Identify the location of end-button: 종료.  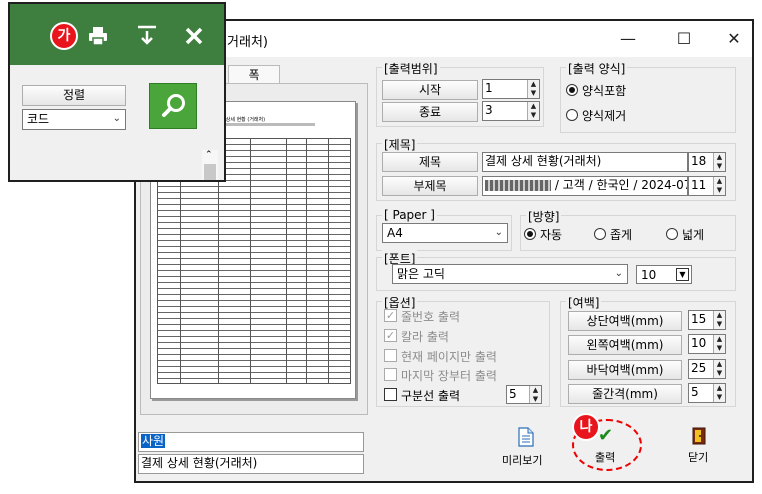
(430, 112).